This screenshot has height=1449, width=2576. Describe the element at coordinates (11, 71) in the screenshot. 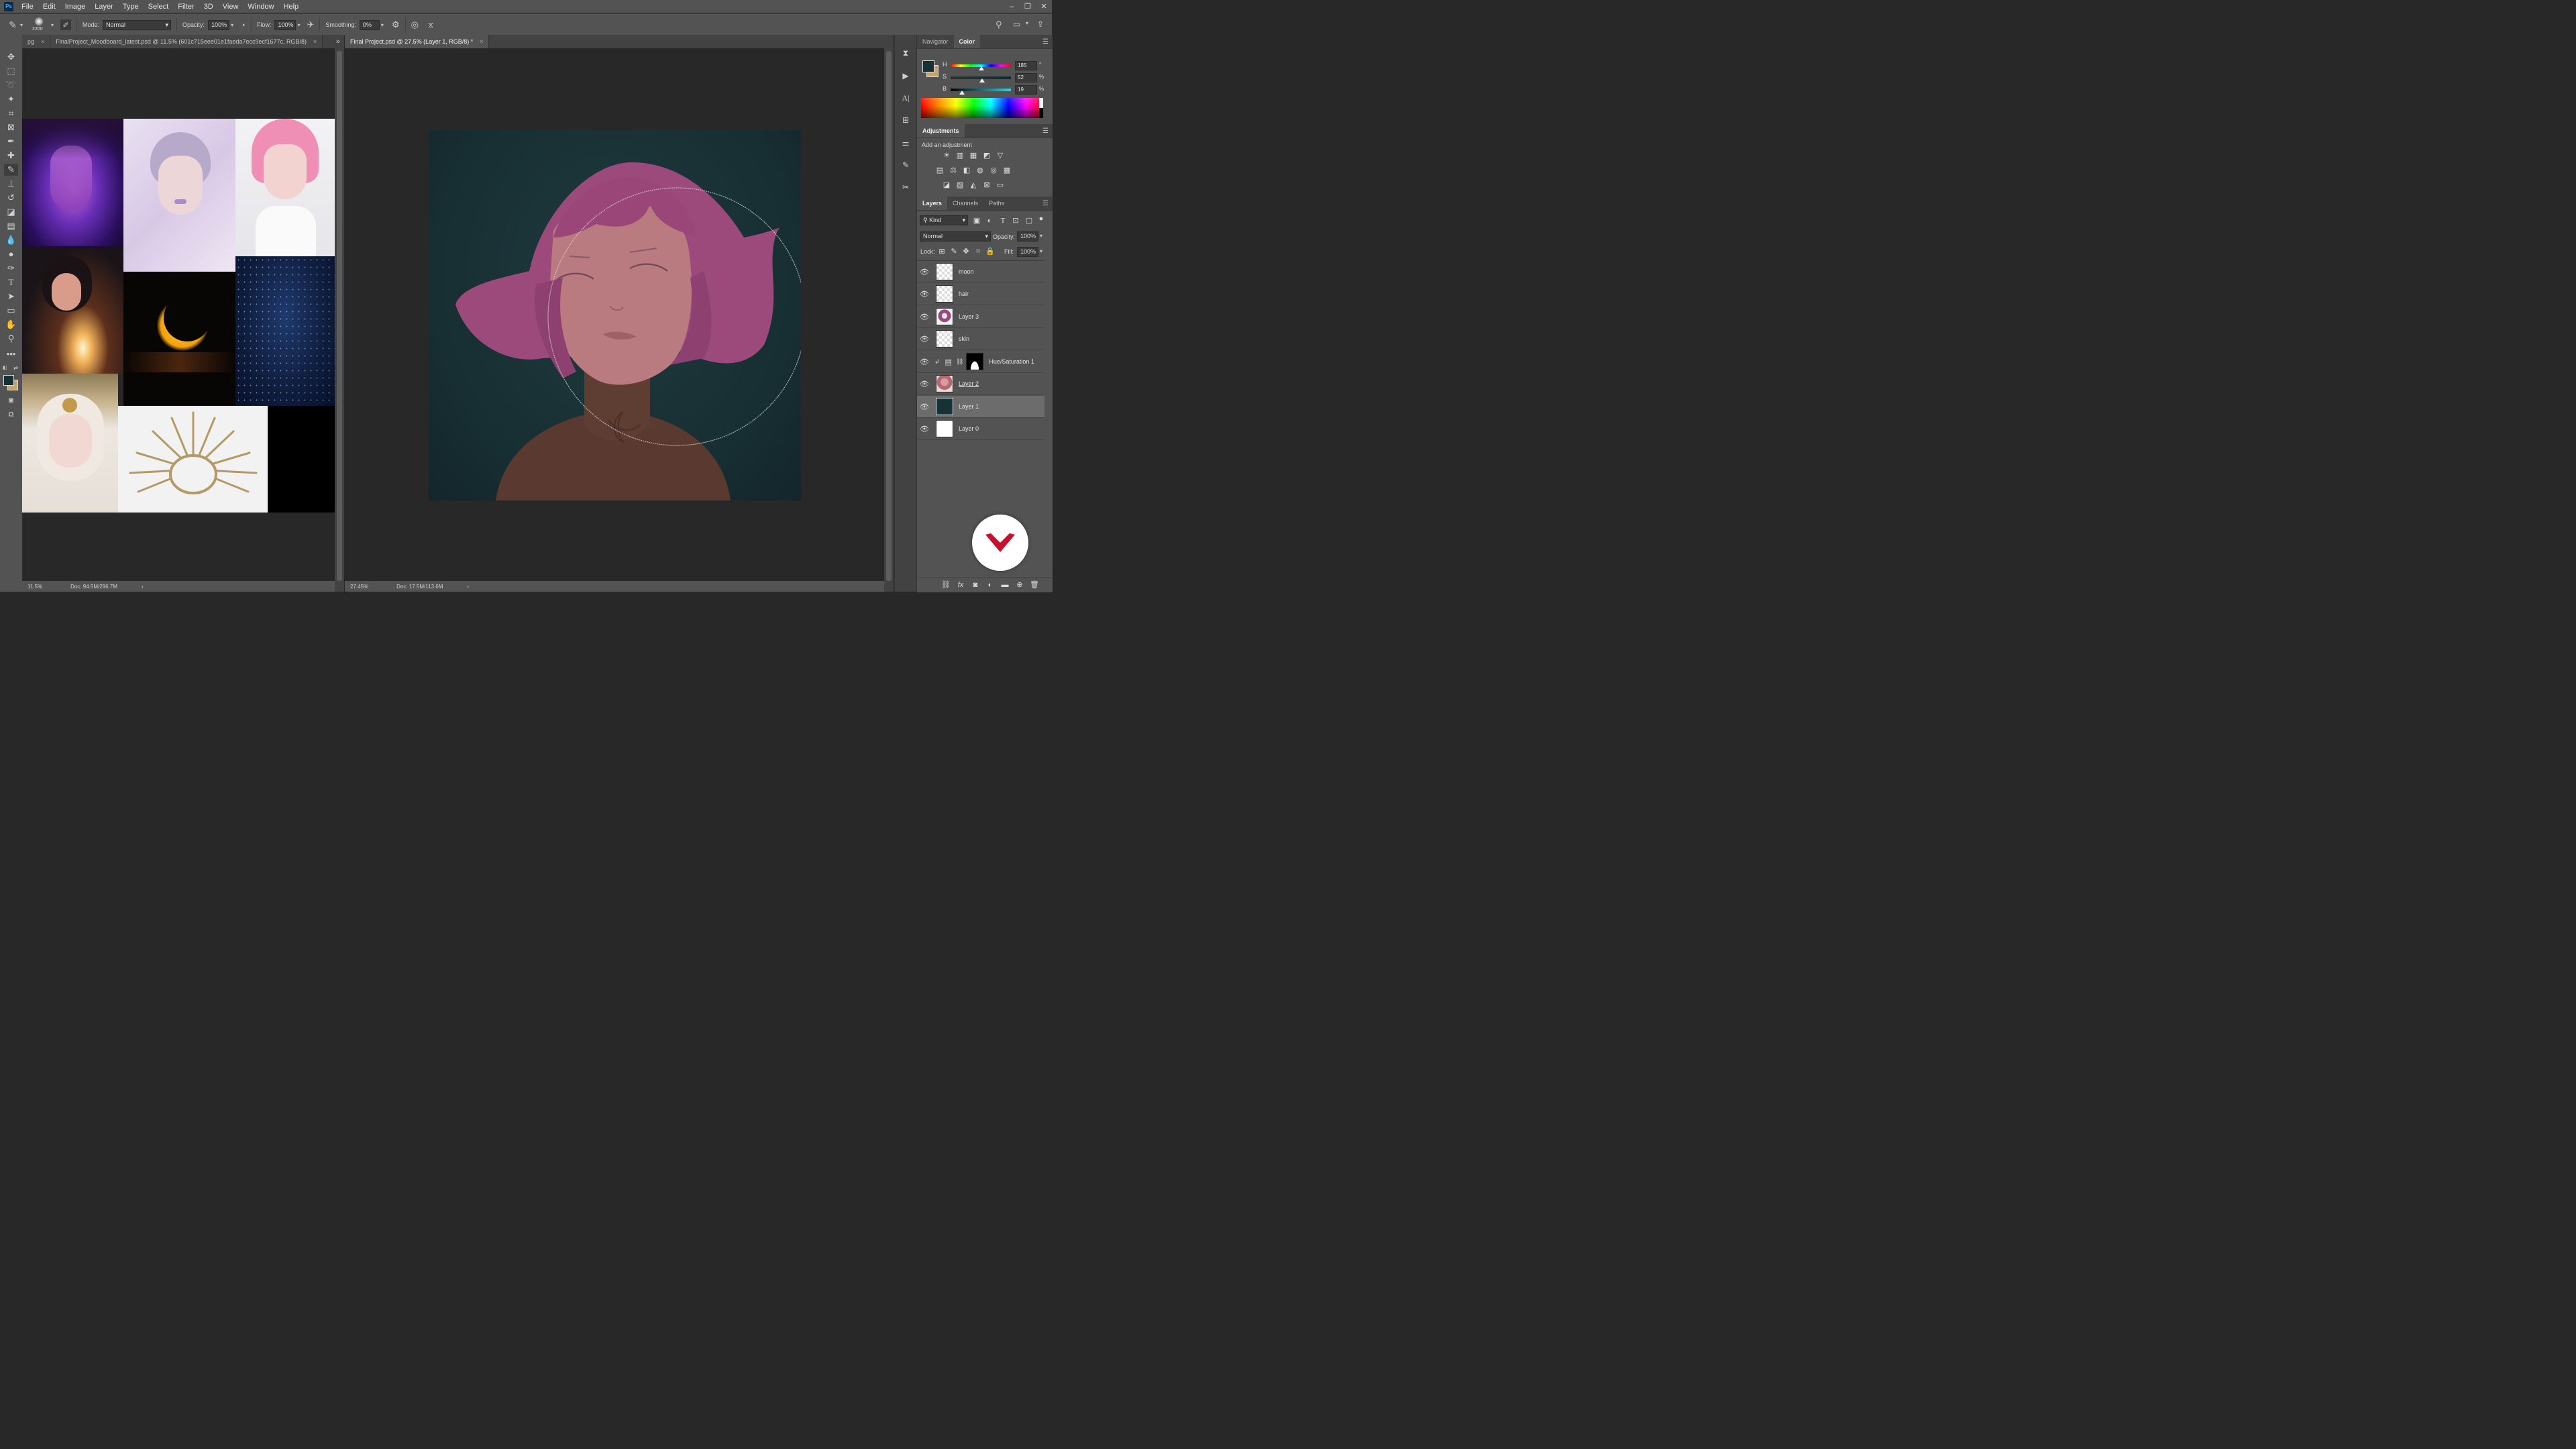

I see `marquee-tool-icon: ⬚` at that location.